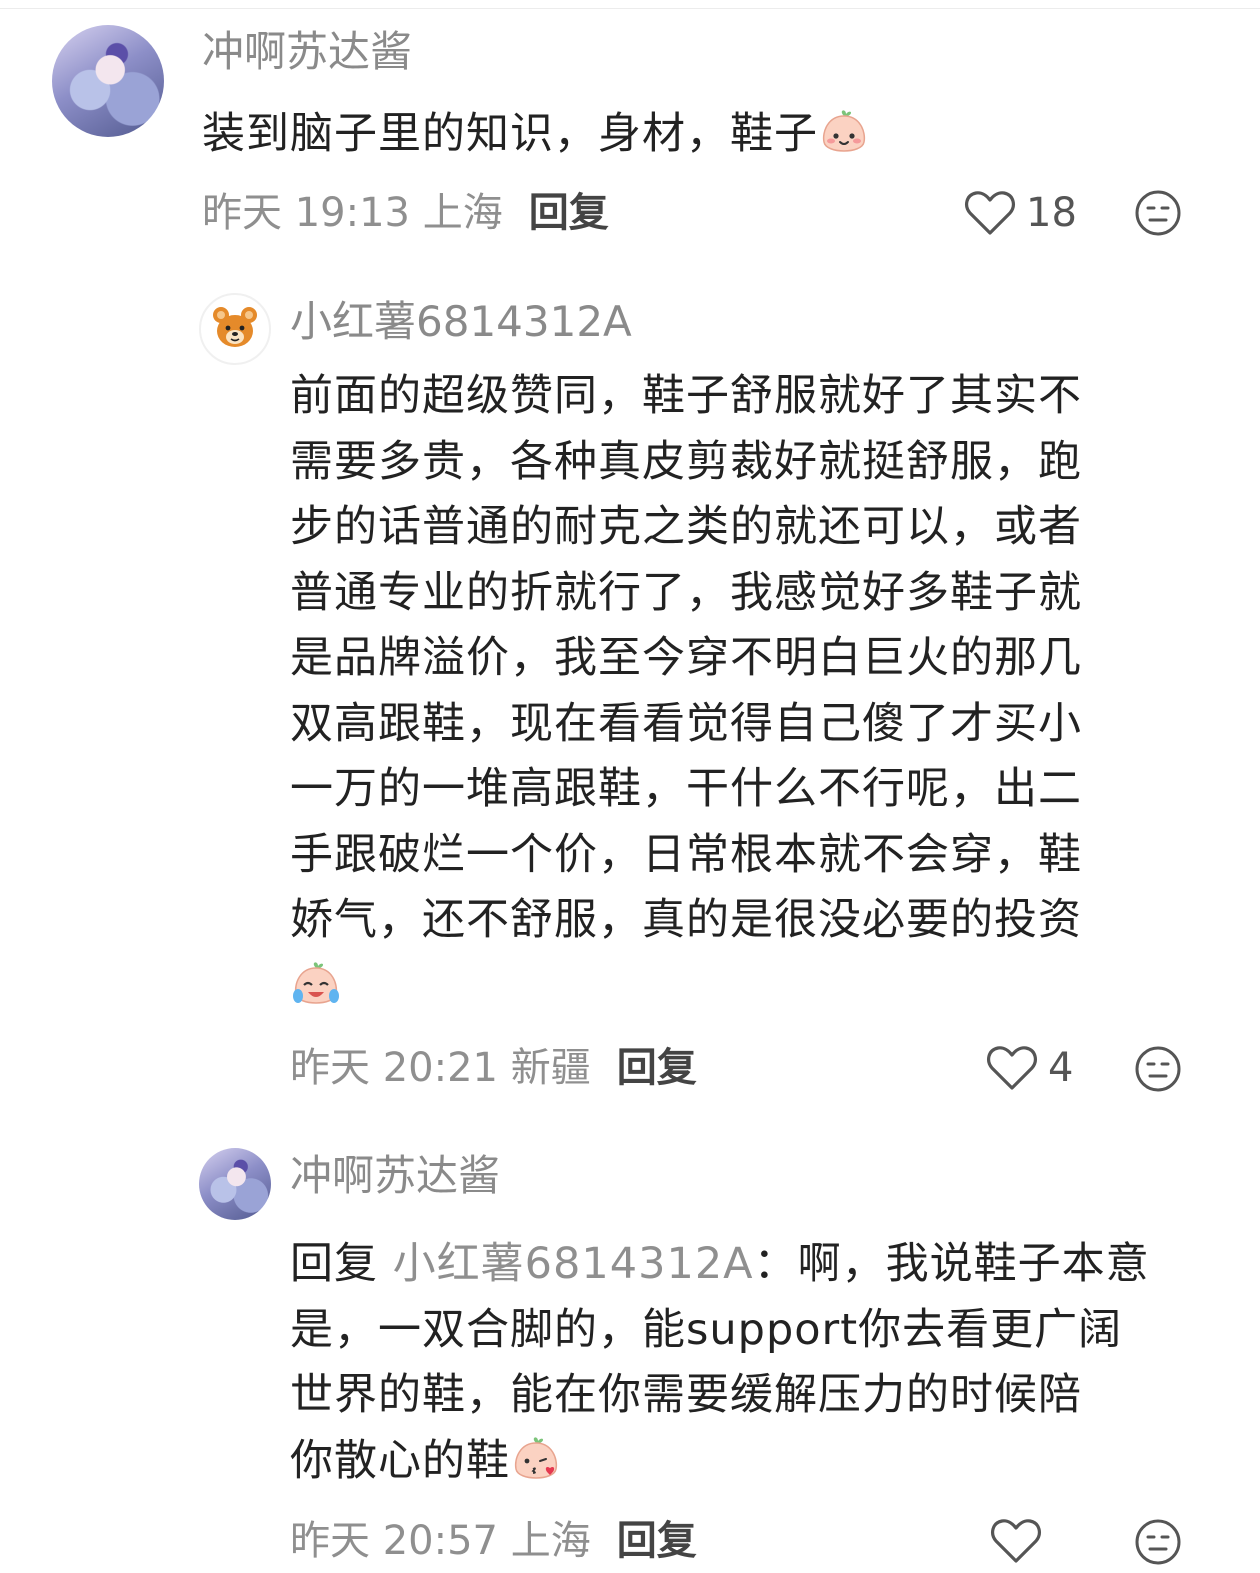 The image size is (1260, 1573). I want to click on comment-username: 小红薯6814312A, so click(461, 322).